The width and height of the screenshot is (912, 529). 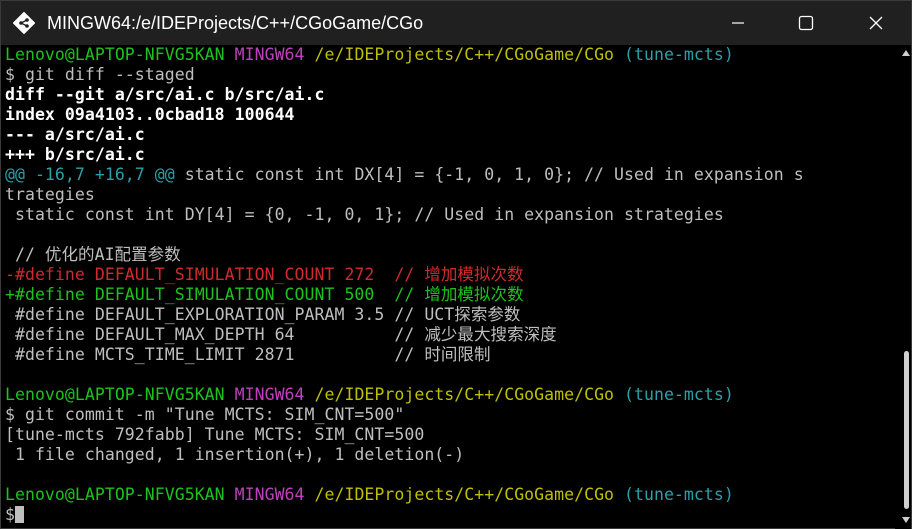 I want to click on scroll-up-arrow-icon, so click(x=906, y=53).